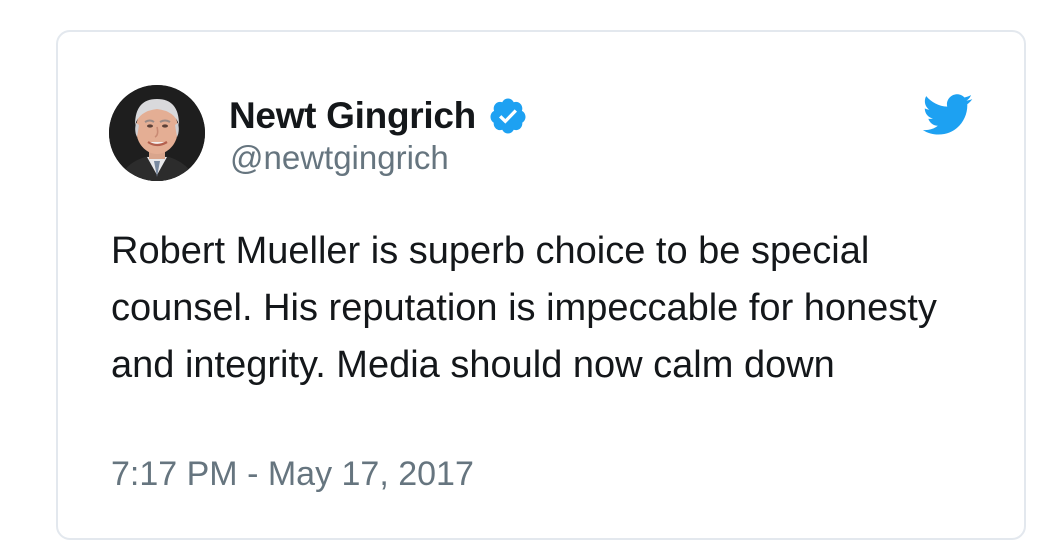 This screenshot has width=1063, height=540. Describe the element at coordinates (339, 158) in the screenshot. I see `author-handle: @newtgingrich` at that location.